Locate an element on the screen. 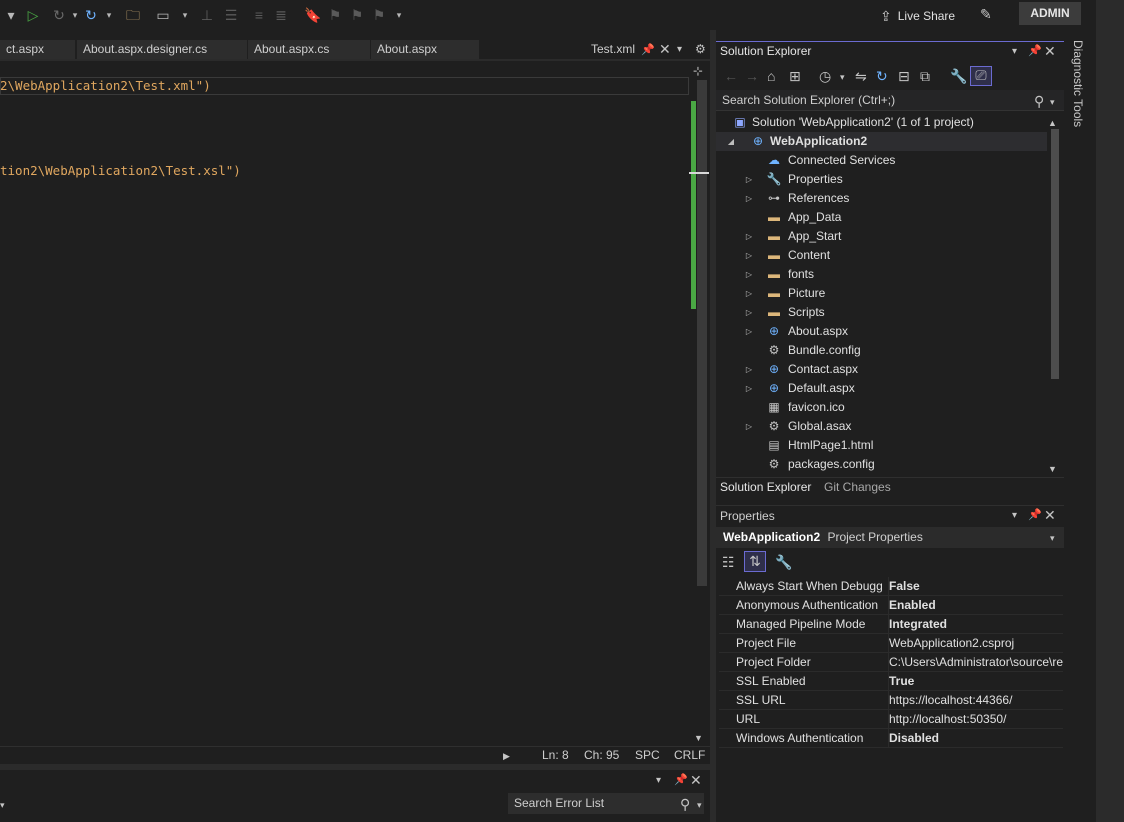  tree-item: ▷ ▬ fonts is located at coordinates (882, 274).